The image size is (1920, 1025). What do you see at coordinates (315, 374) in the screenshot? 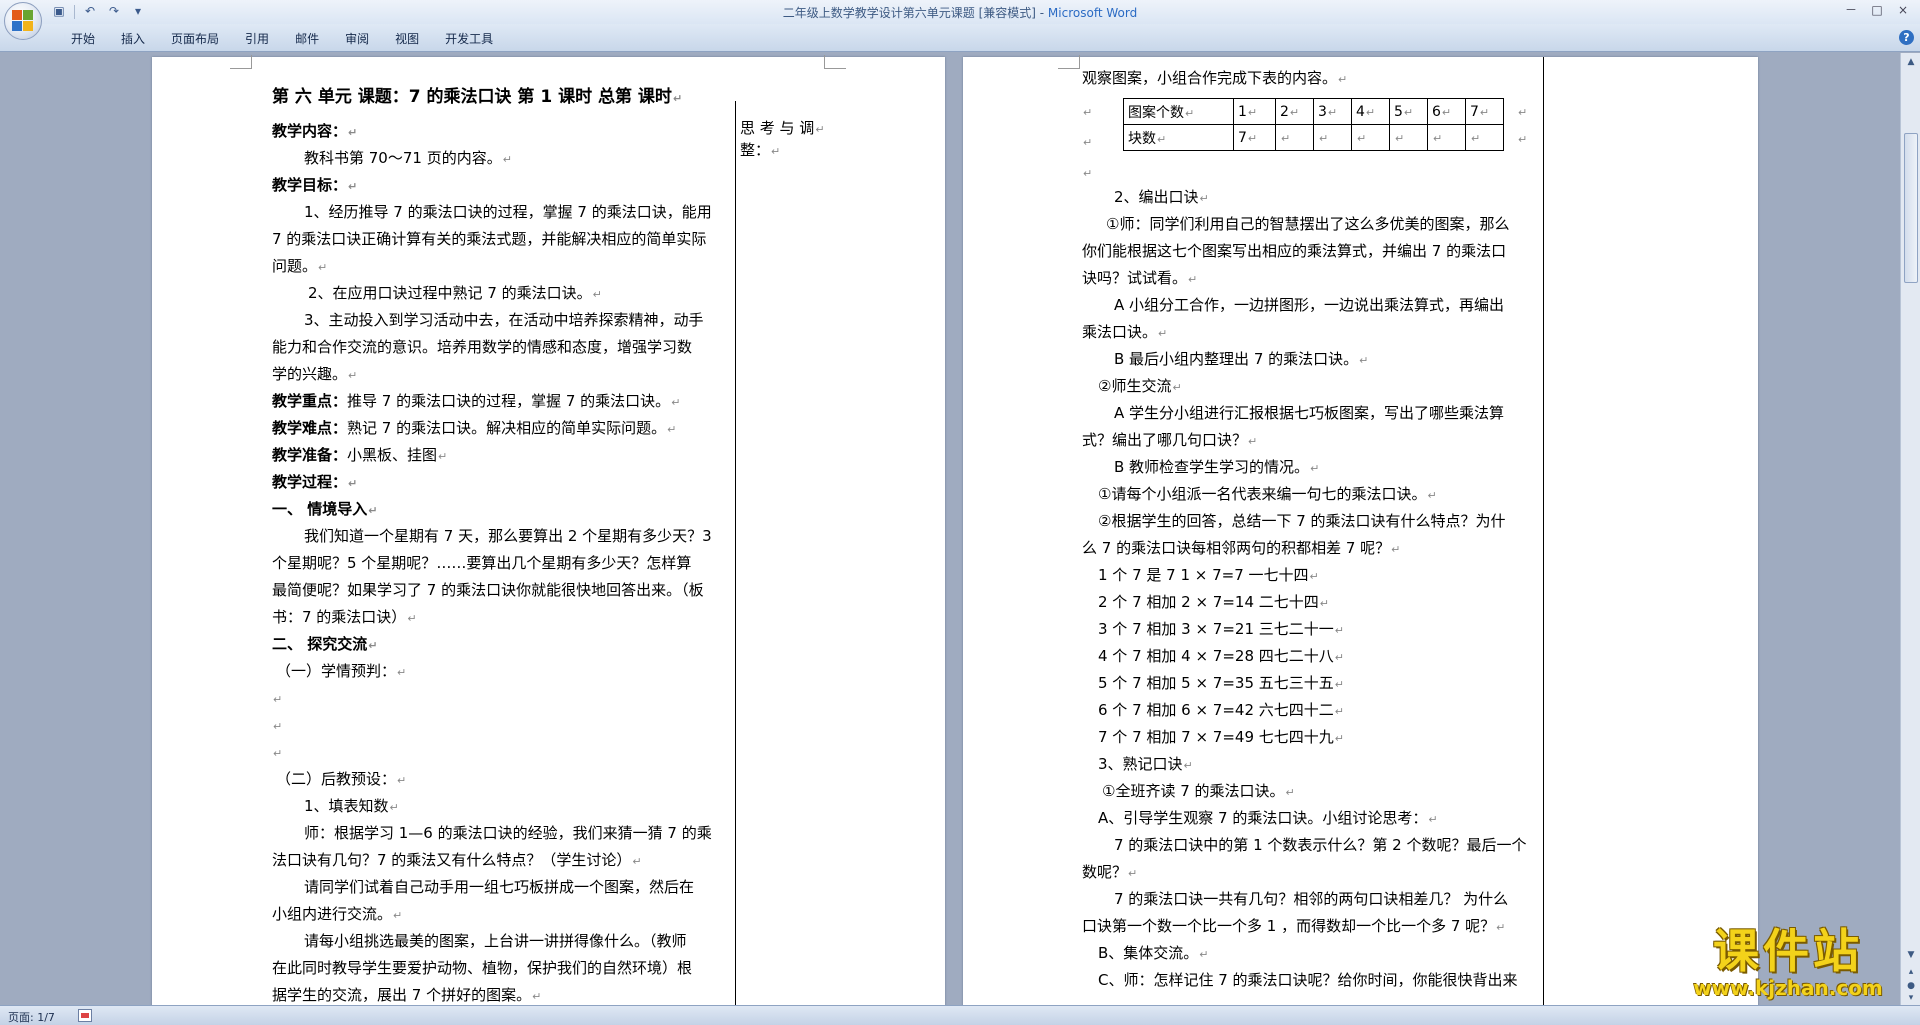
I see `paragraph: 学的兴趣。↵` at bounding box center [315, 374].